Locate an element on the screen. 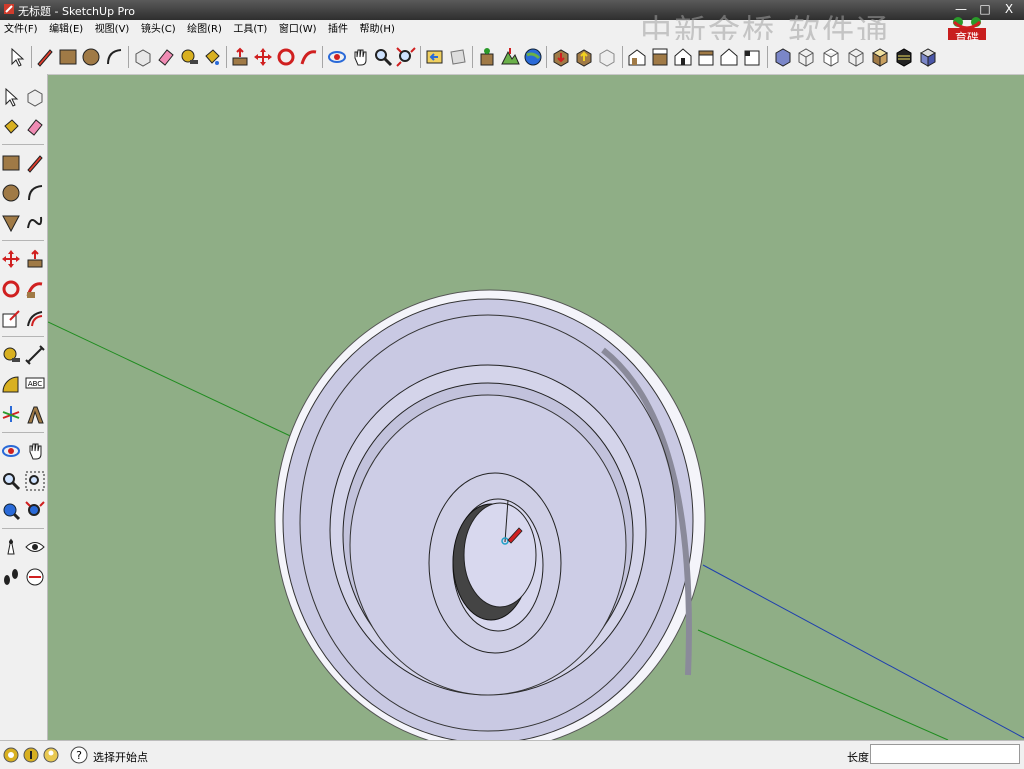 This screenshot has height=769, width=1024. protractor-icon is located at coordinates (11, 385).